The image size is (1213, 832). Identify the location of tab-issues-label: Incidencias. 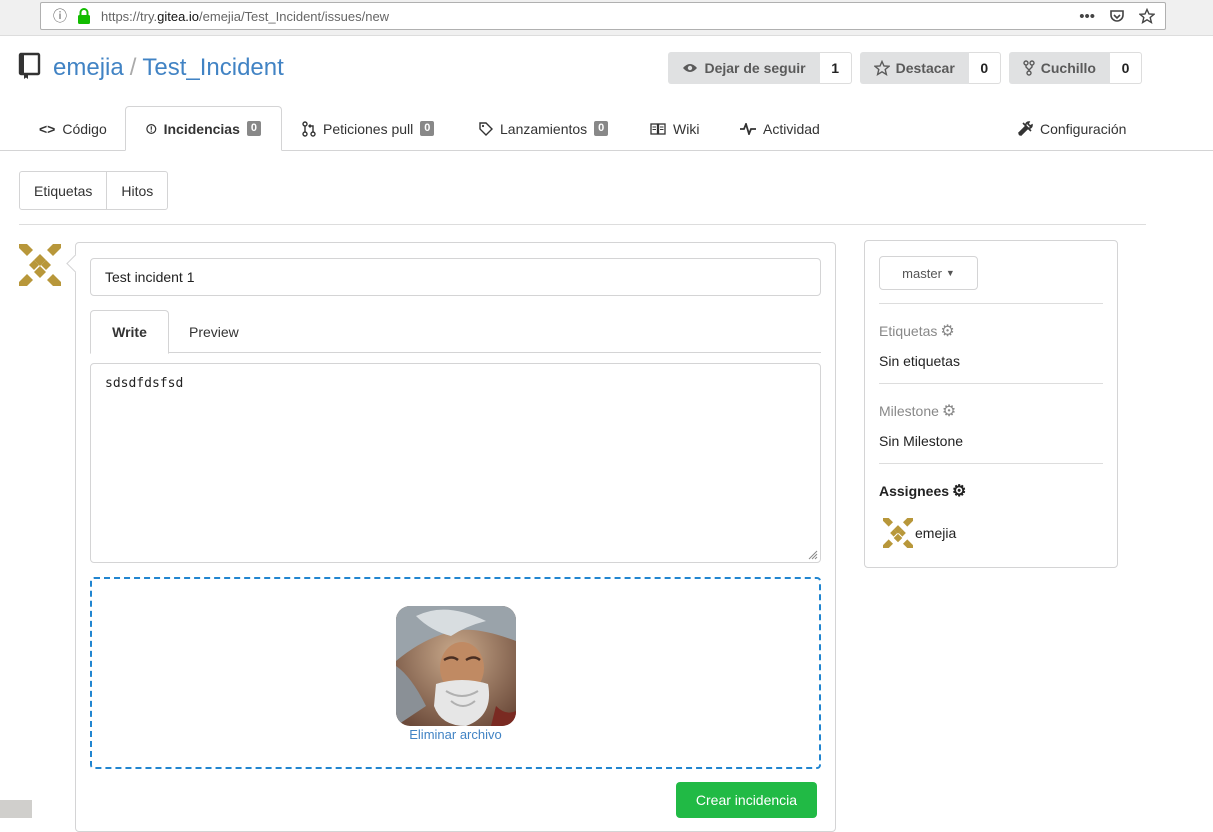
(201, 128).